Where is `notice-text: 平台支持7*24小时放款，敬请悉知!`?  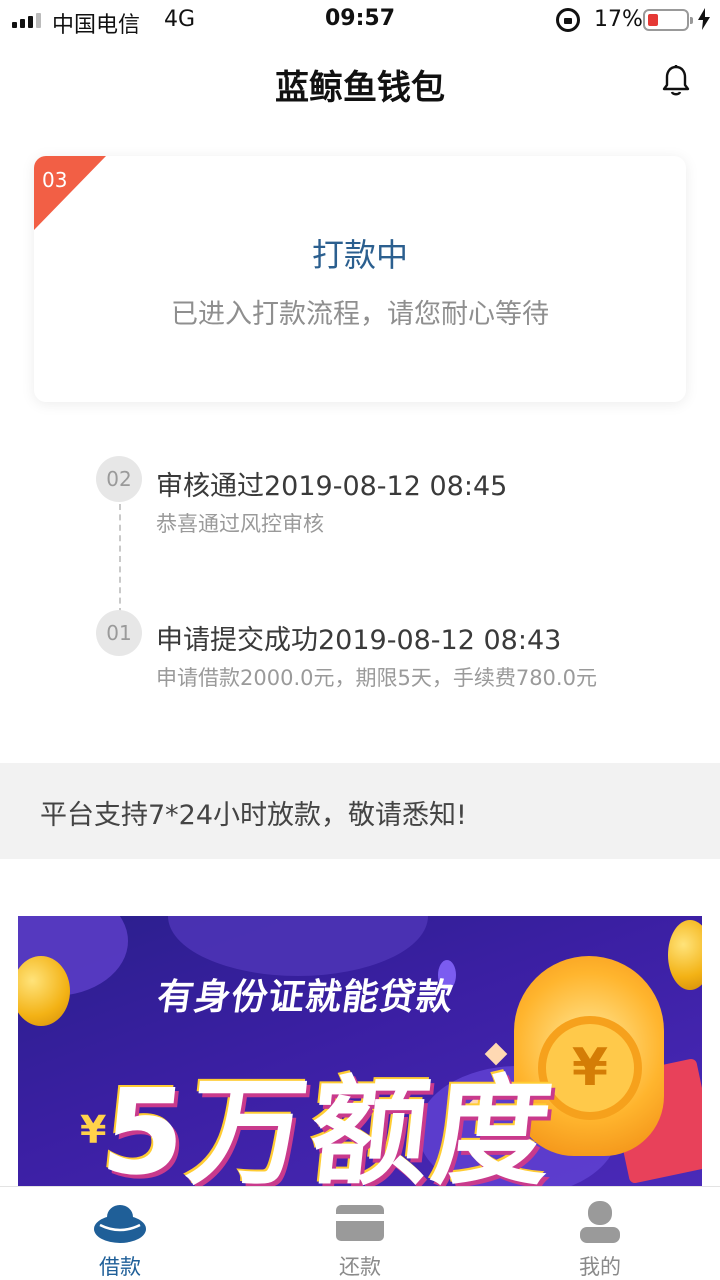
notice-text: 平台支持7*24小时放款，敬请悉知! is located at coordinates (253, 815).